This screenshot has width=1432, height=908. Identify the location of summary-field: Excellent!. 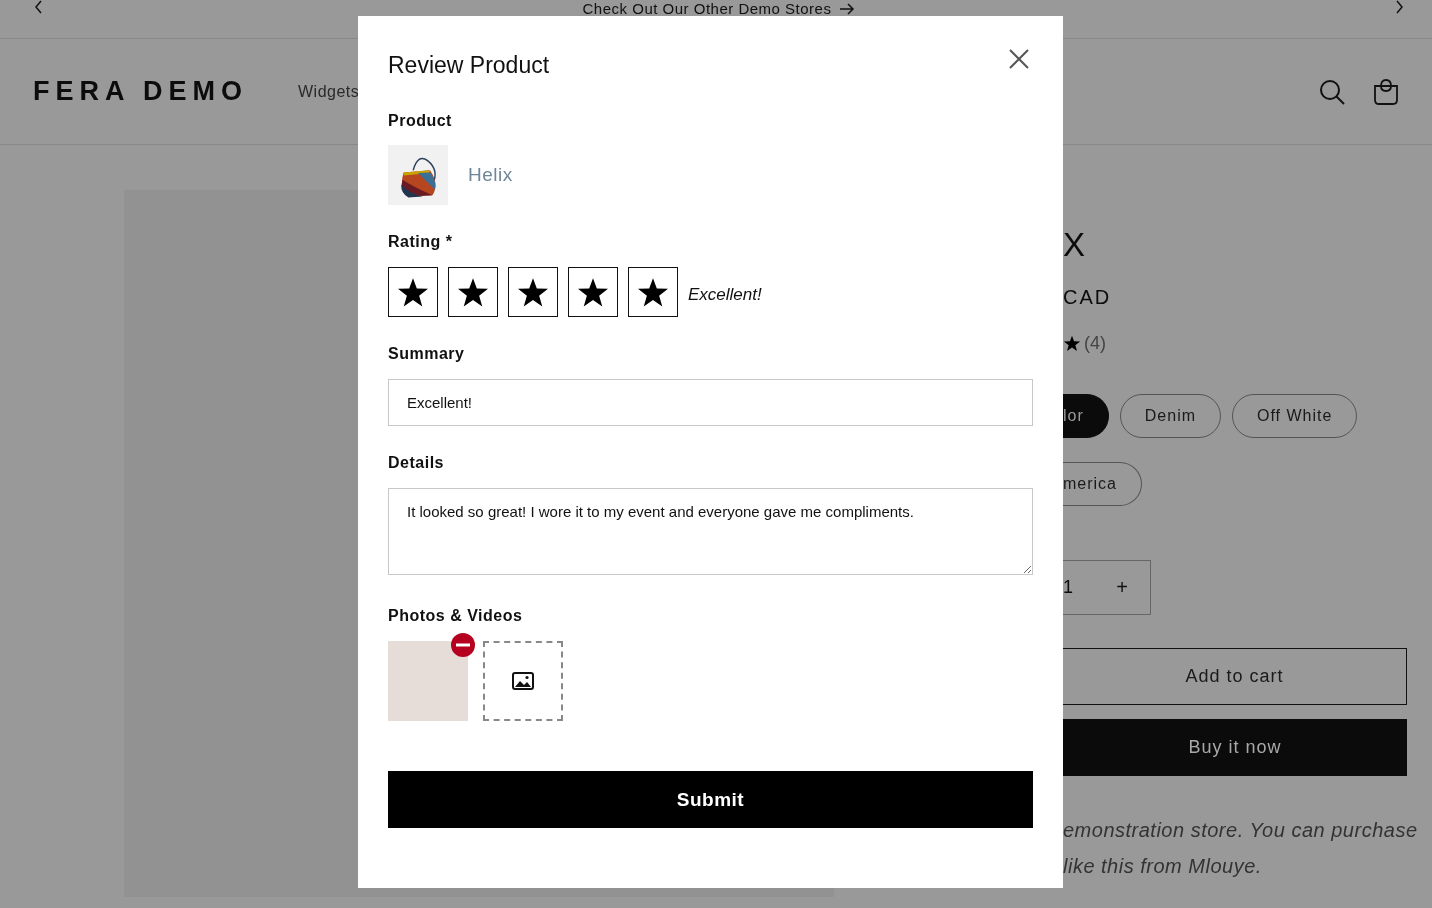
(710, 402).